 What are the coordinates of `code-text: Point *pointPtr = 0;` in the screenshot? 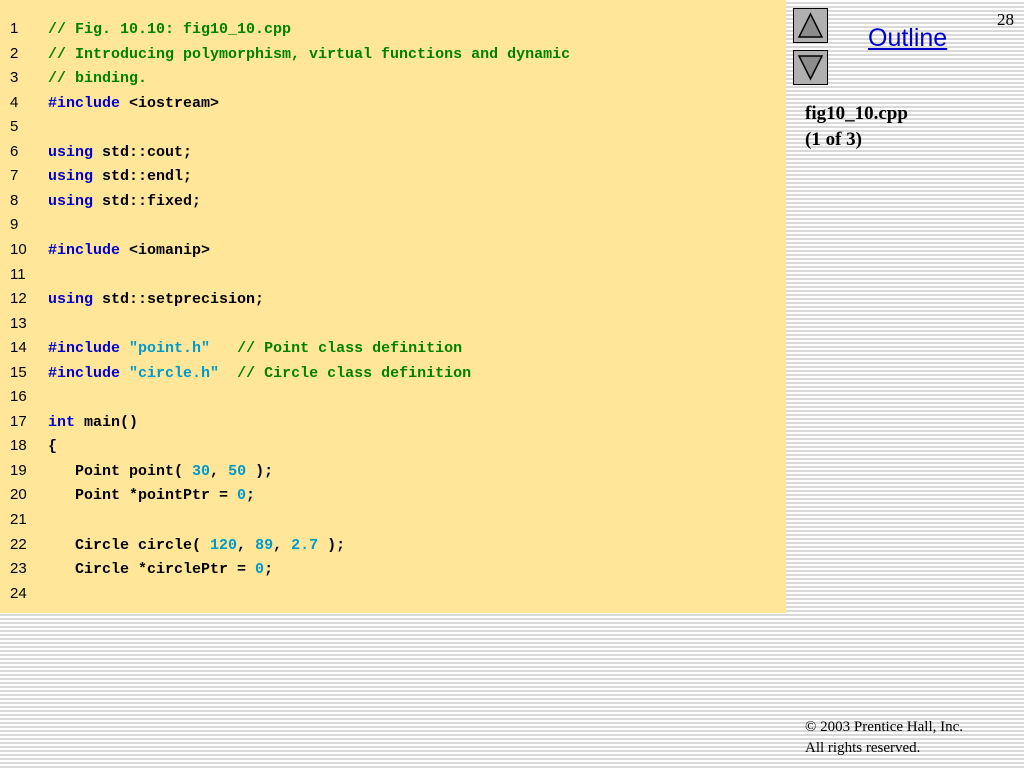 It's located at (151, 496).